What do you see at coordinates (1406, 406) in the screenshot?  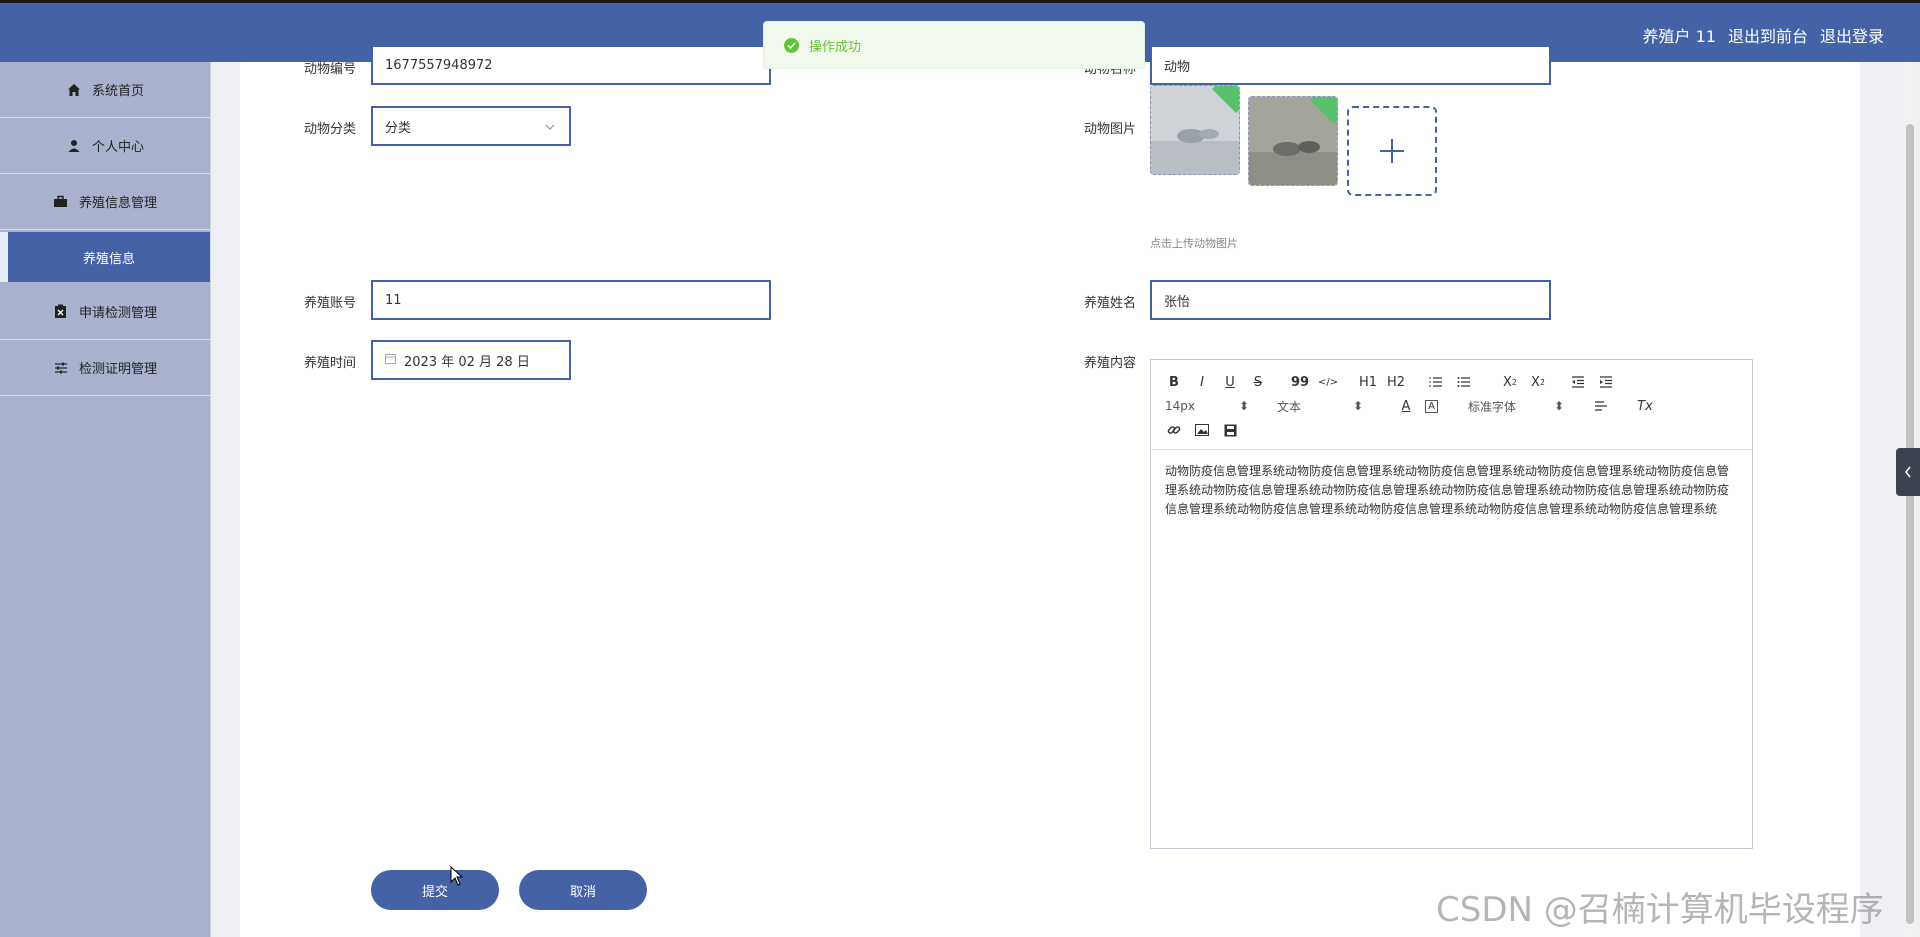 I see `text-color-button: A` at bounding box center [1406, 406].